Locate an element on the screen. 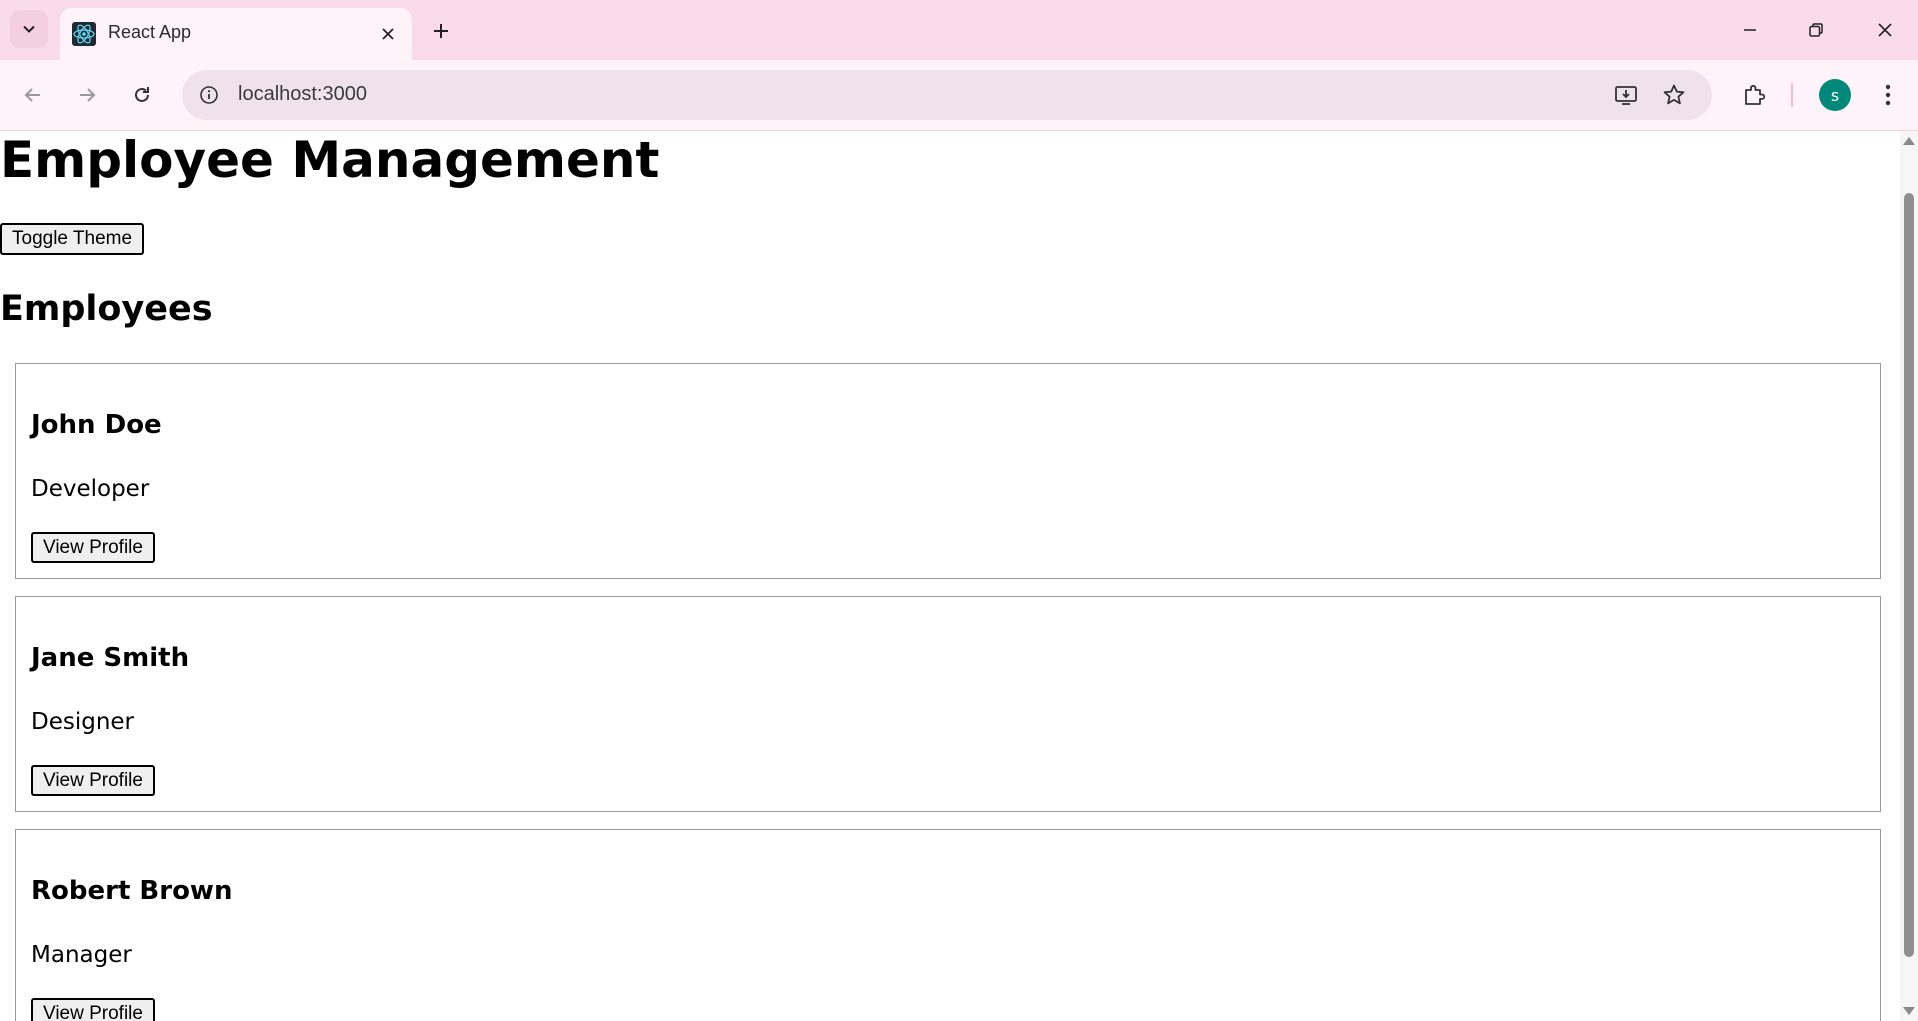  employee-role: Manager is located at coordinates (81, 955).